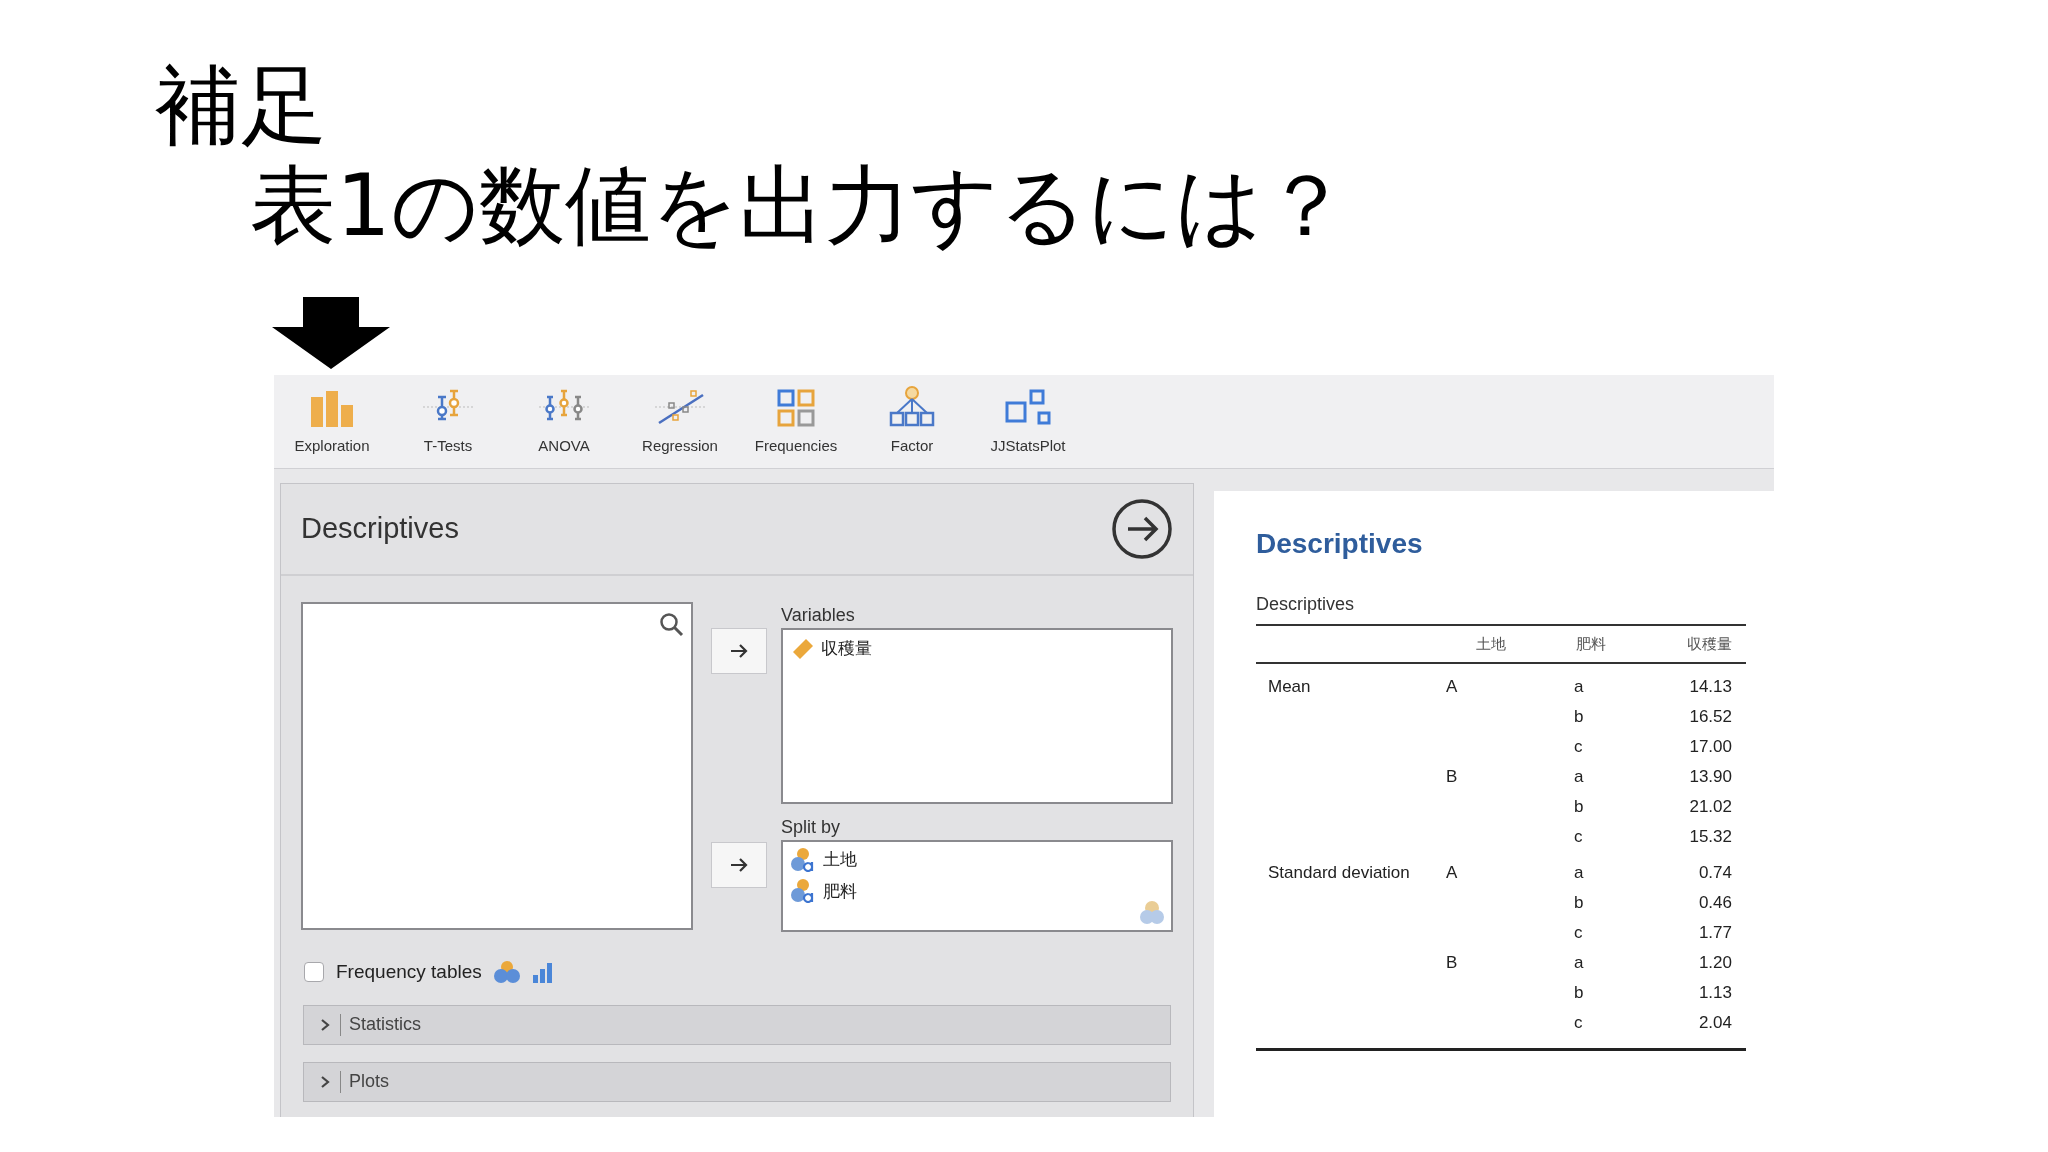 This screenshot has height=1152, width=2048. Describe the element at coordinates (818, 615) in the screenshot. I see `list-label: Variables` at that location.